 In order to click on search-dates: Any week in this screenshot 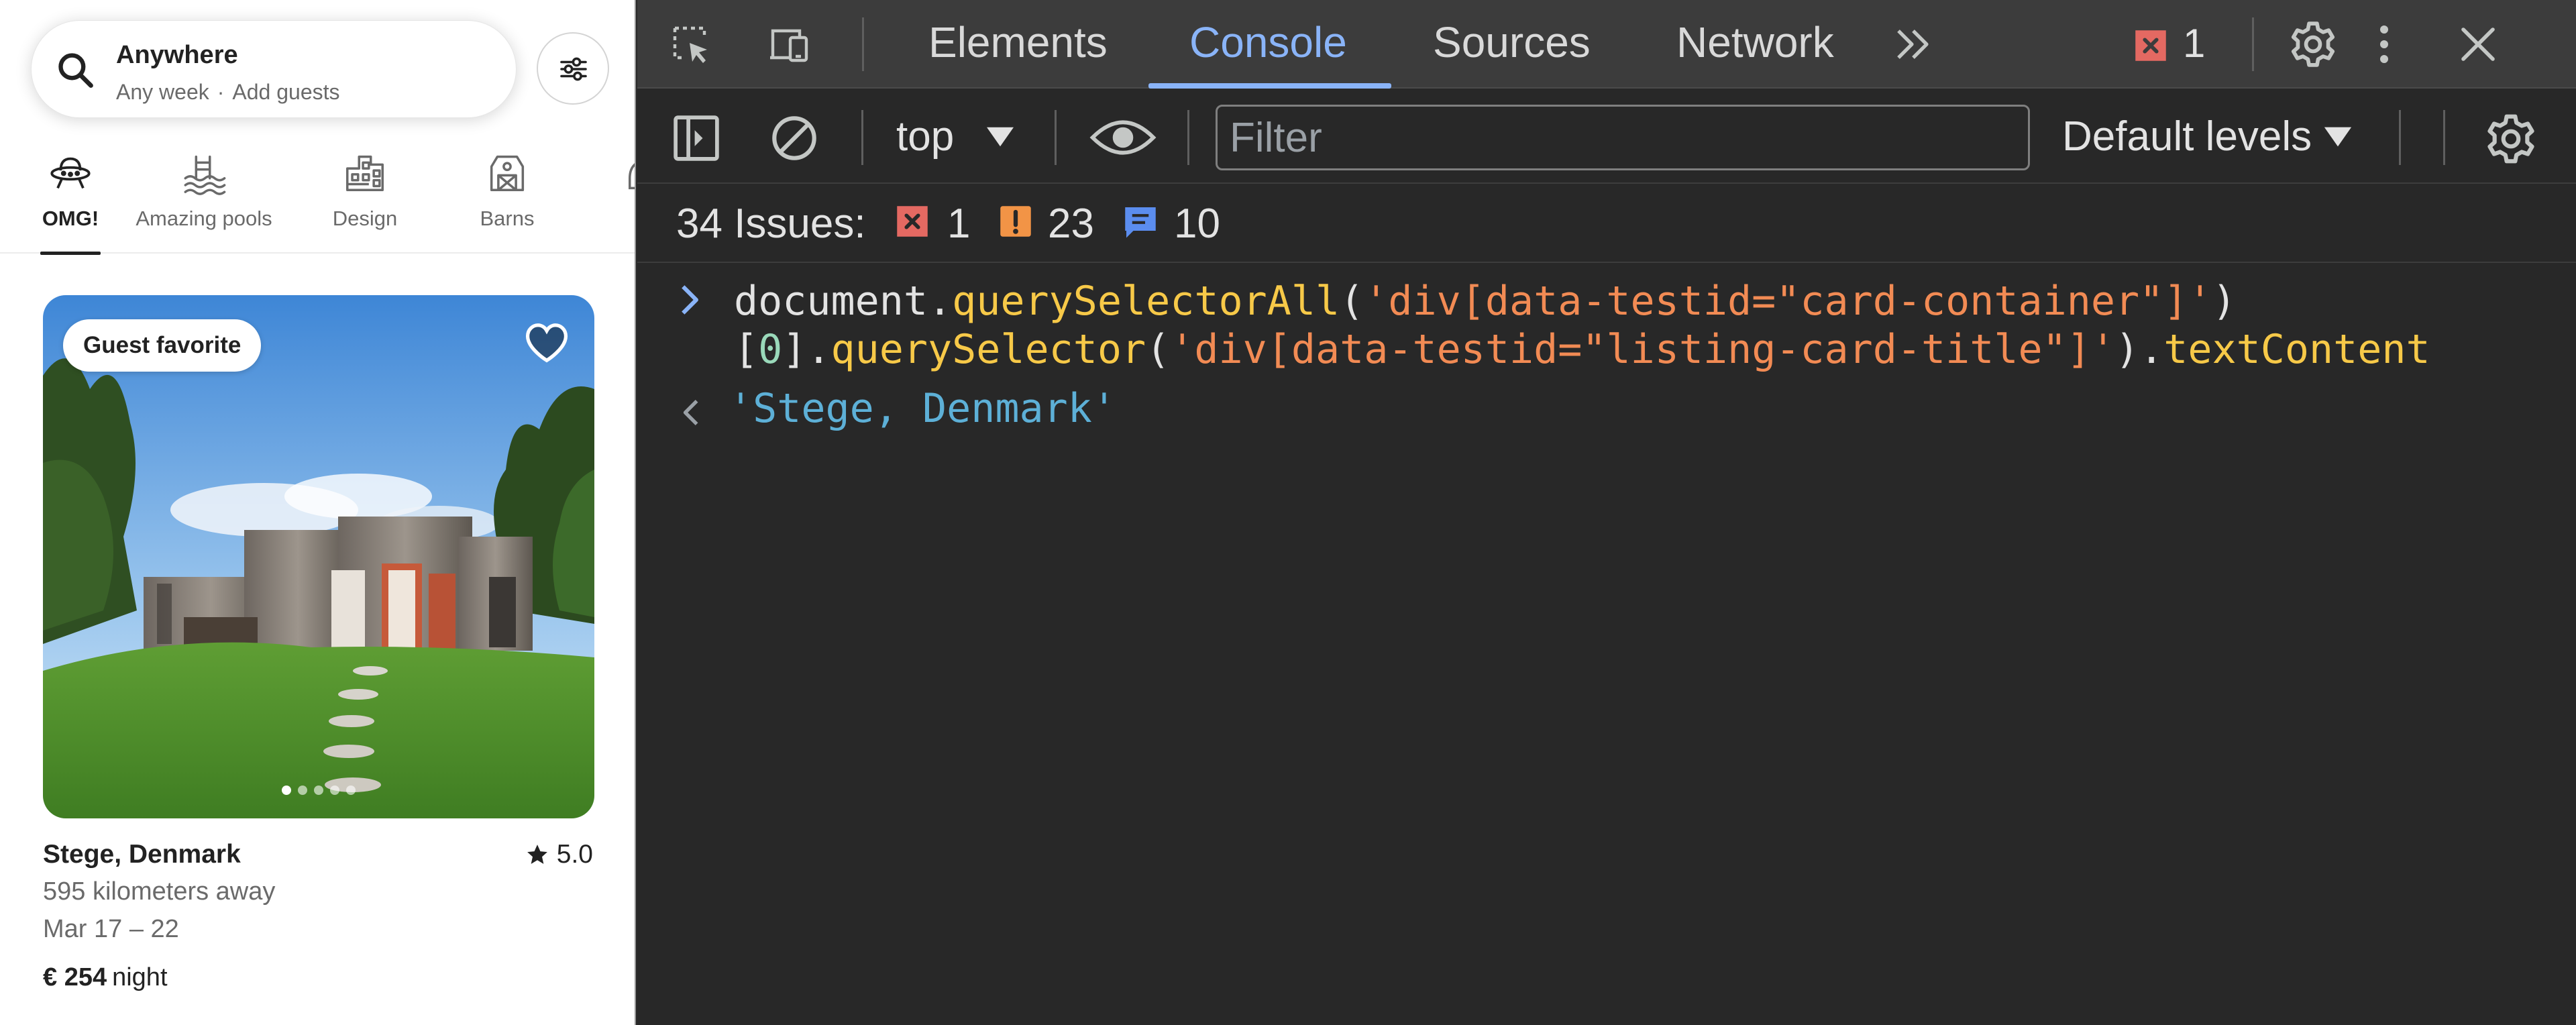, I will do `click(162, 92)`.